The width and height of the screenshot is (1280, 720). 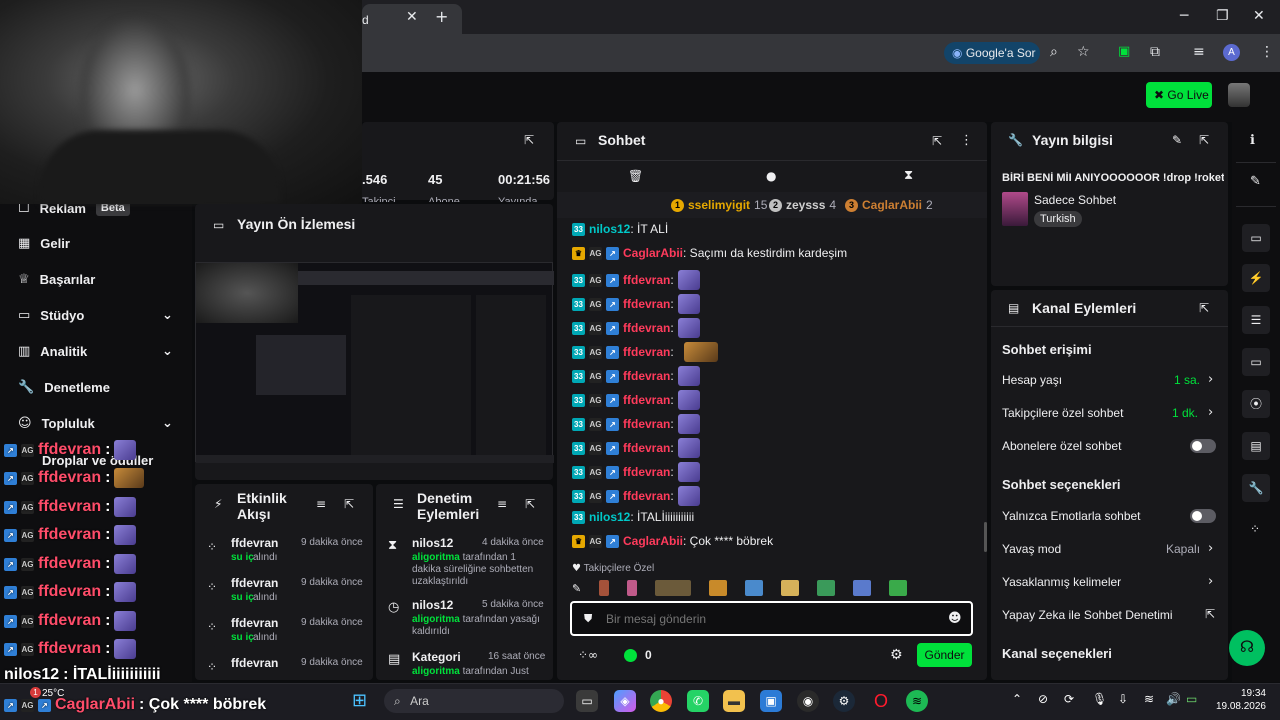 What do you see at coordinates (955, 618) in the screenshot?
I see `emoji-icon: ☻` at bounding box center [955, 618].